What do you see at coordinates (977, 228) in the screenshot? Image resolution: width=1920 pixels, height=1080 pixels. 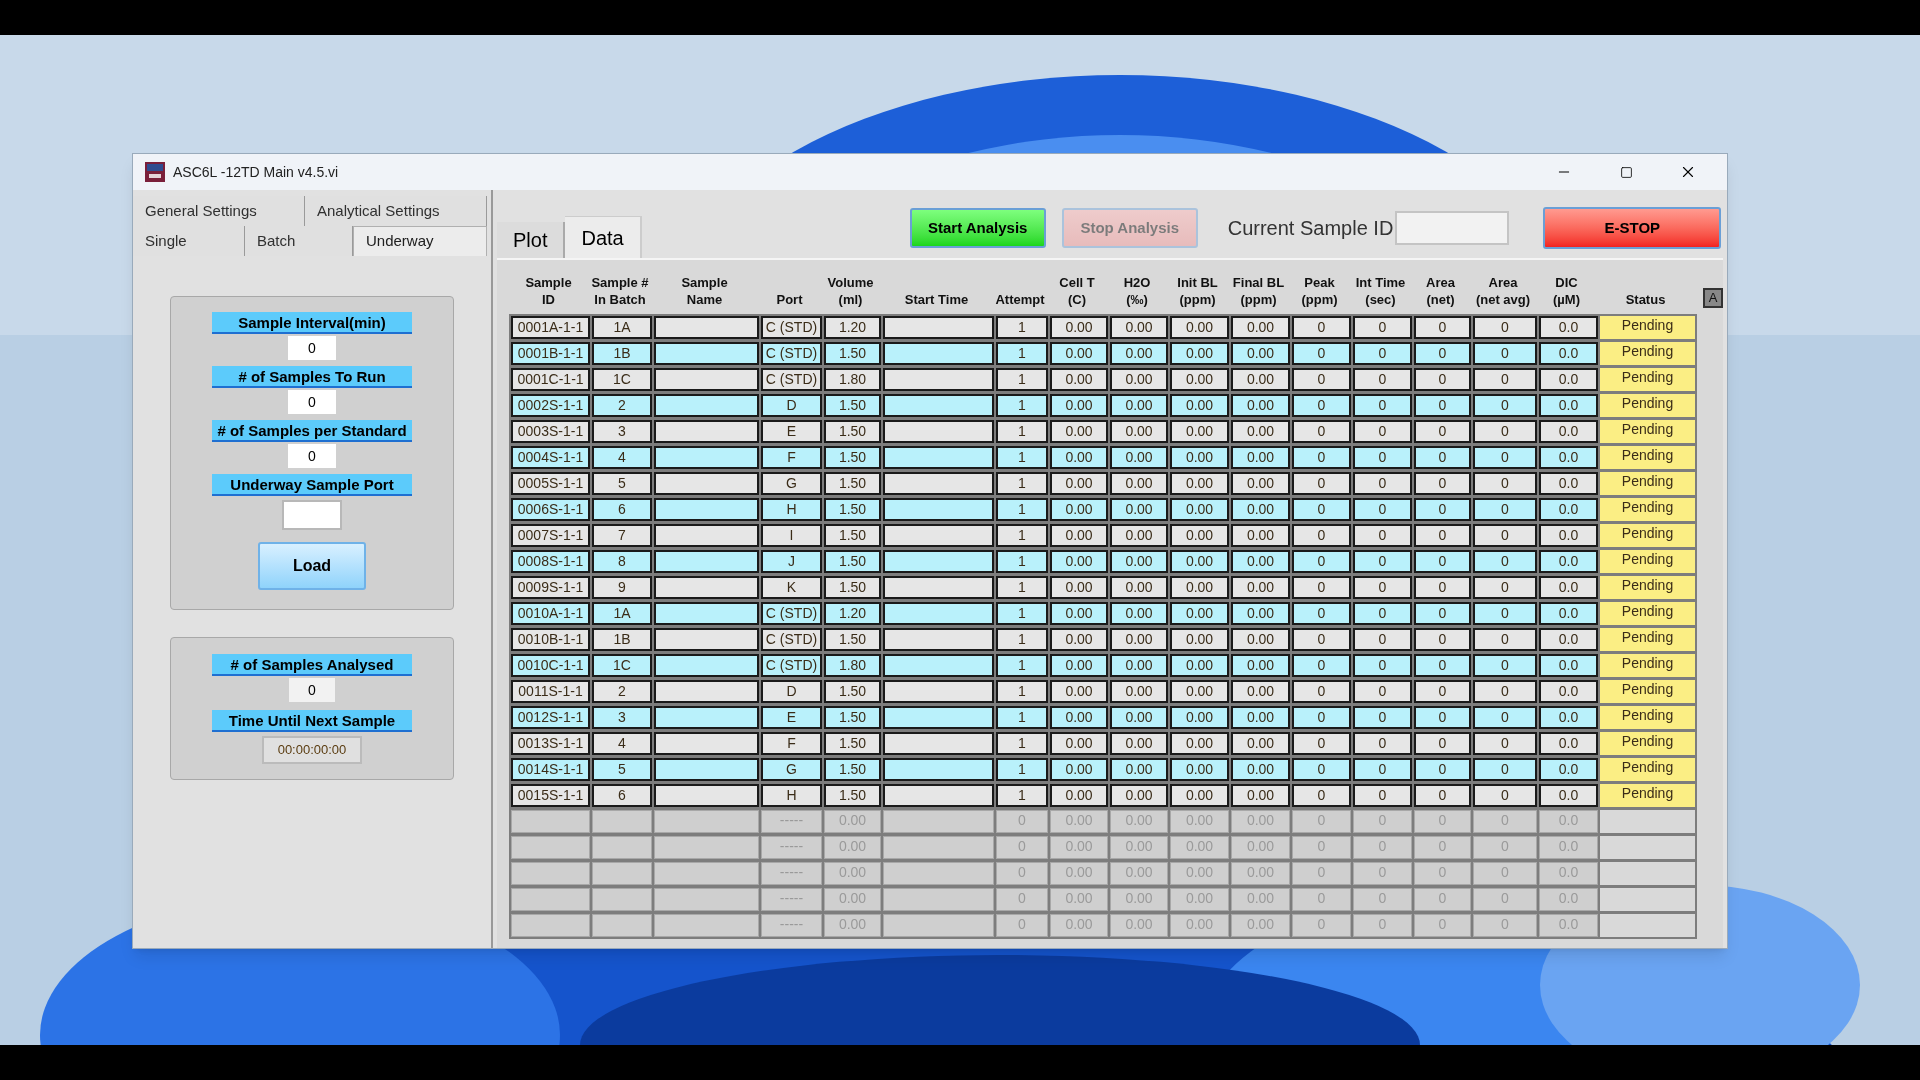 I see `analysis-button: Start Analysis` at bounding box center [977, 228].